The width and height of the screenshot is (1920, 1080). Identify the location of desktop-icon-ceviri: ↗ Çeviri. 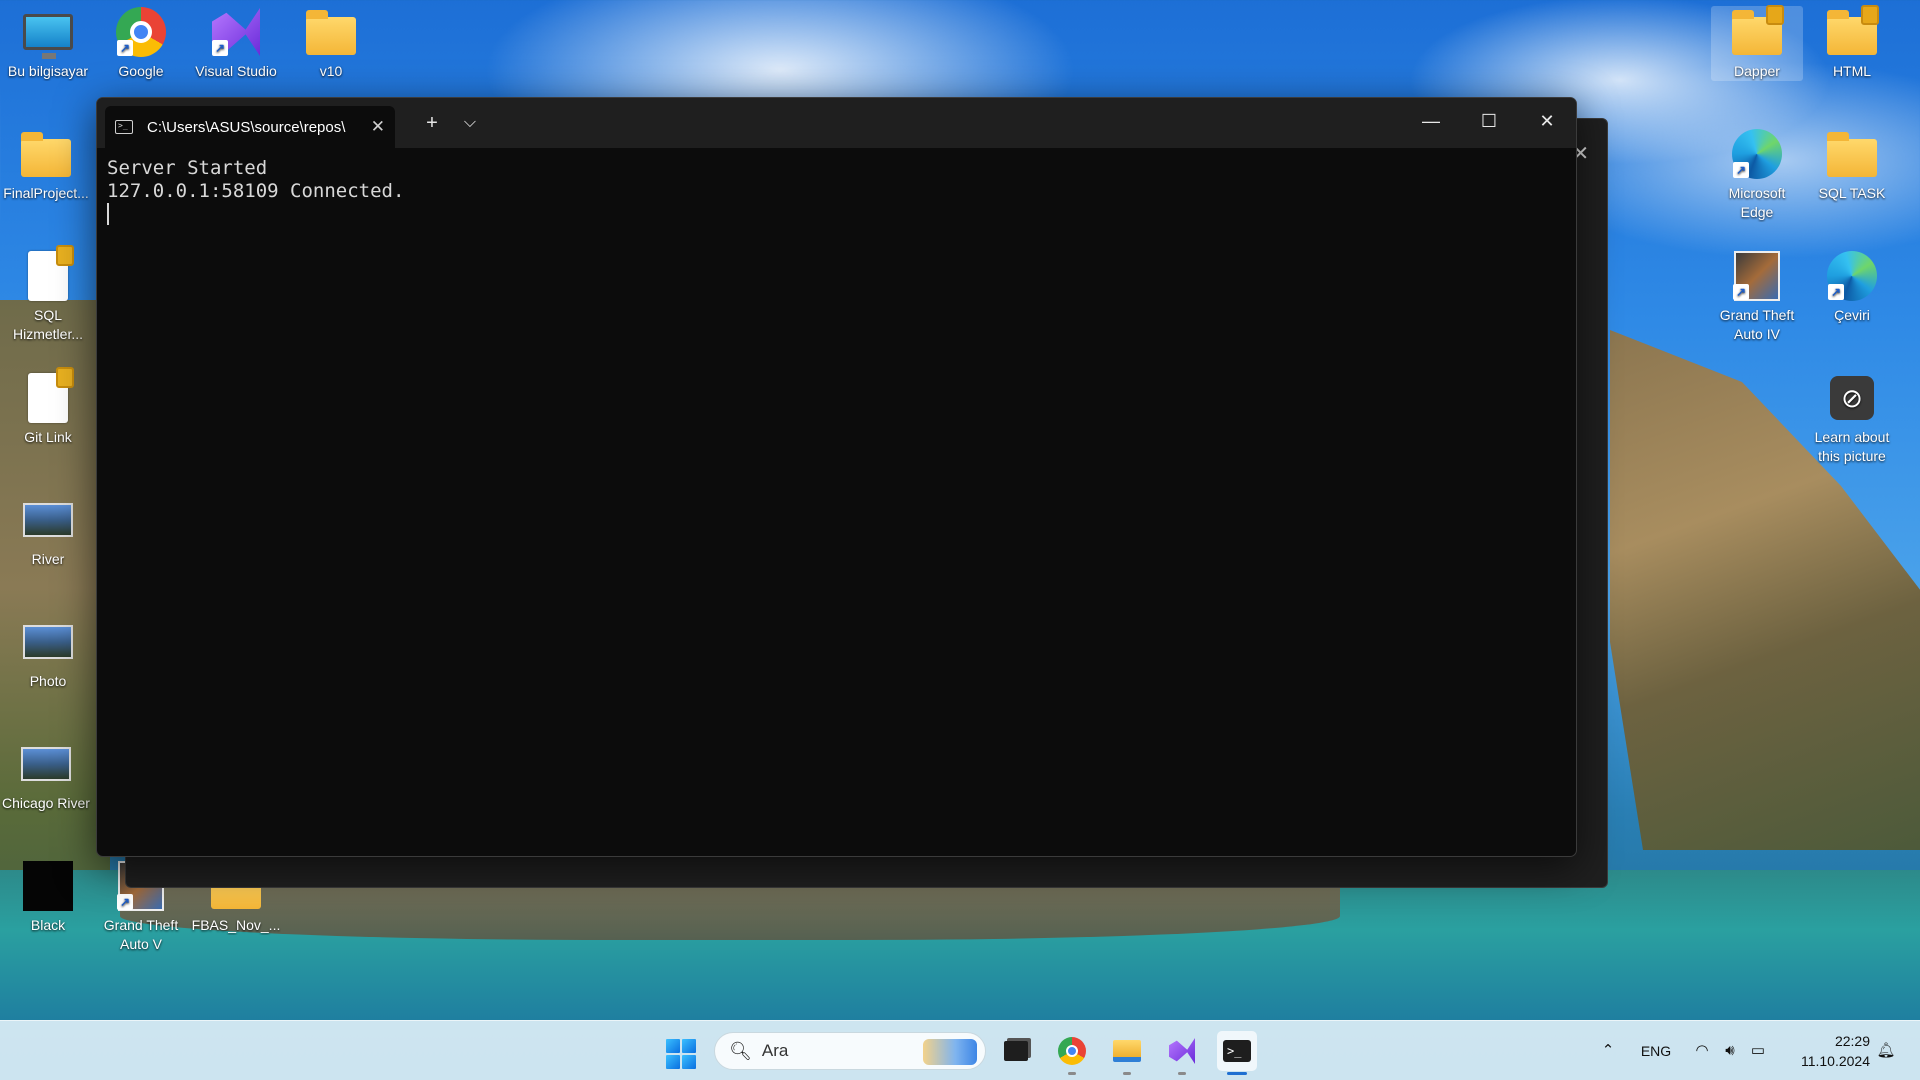
(1852, 287).